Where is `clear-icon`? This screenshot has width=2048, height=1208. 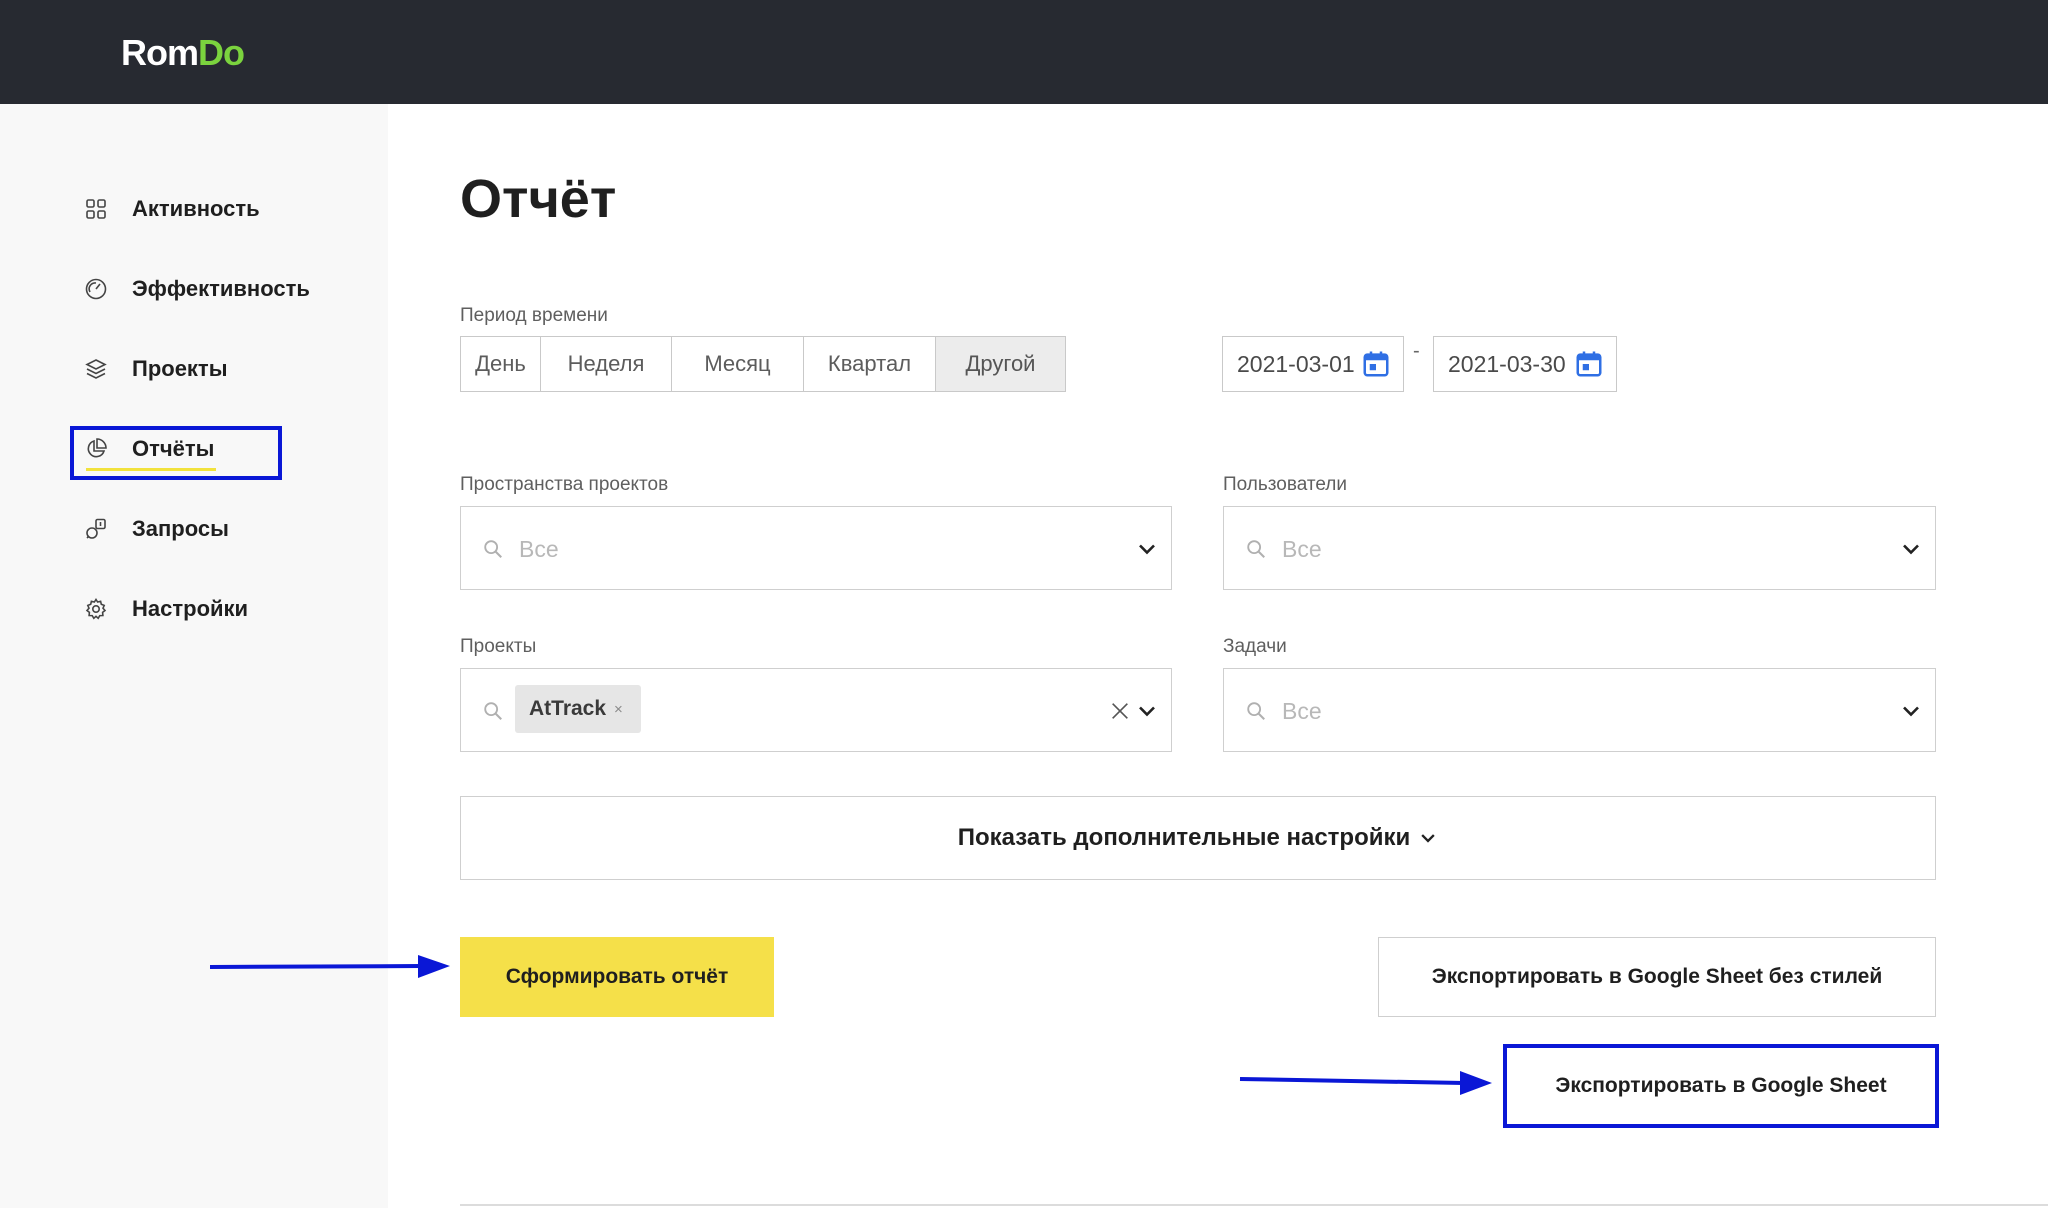 clear-icon is located at coordinates (1120, 711).